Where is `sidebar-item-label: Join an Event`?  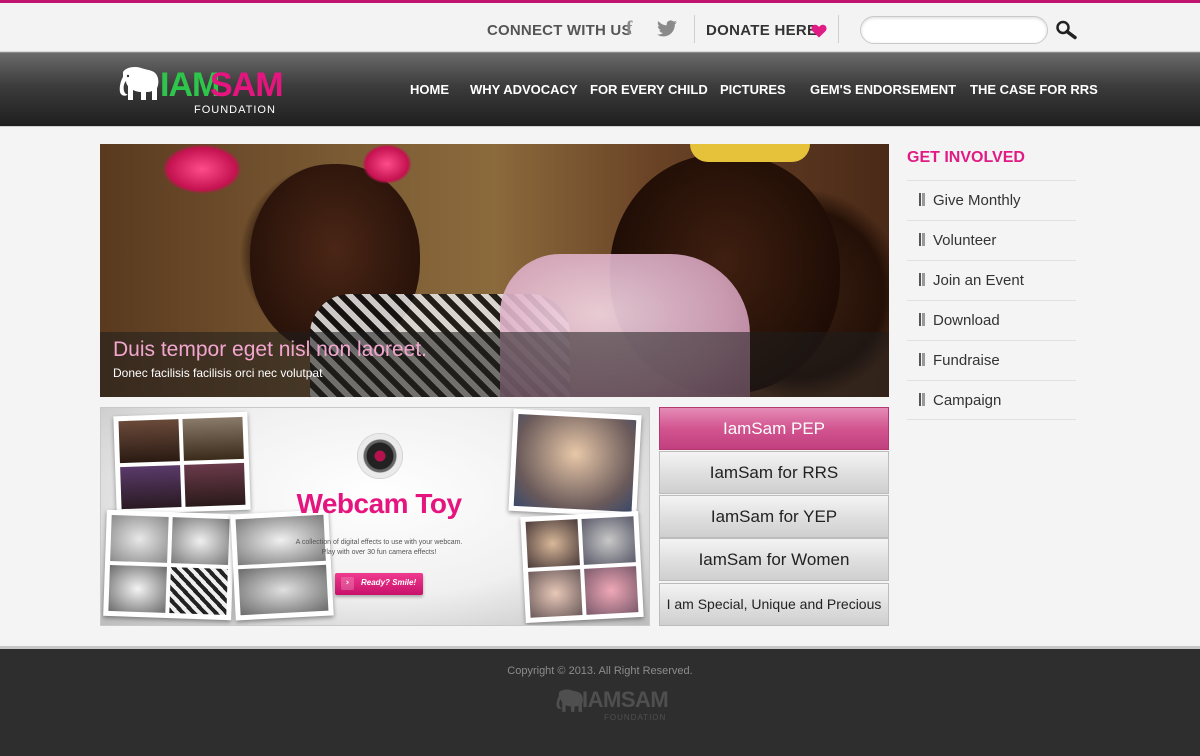
sidebar-item-label: Join an Event is located at coordinates (978, 280).